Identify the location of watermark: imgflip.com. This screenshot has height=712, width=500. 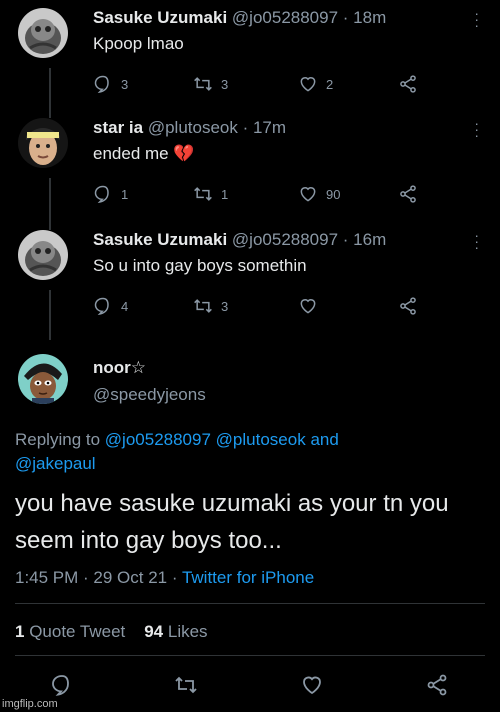
(30, 704).